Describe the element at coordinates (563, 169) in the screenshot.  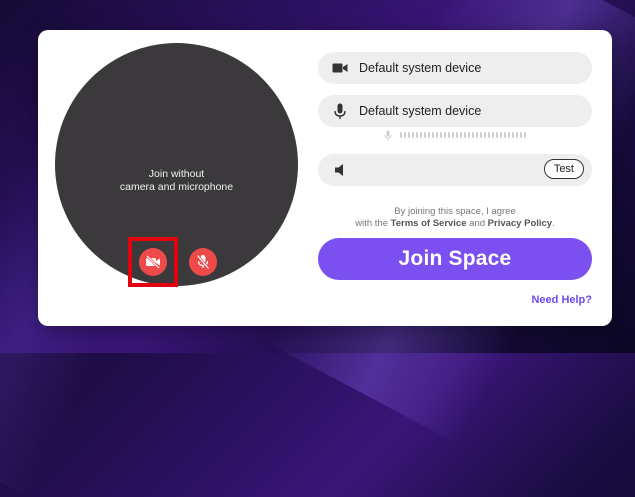
I see `test-speaker-button: Test` at that location.